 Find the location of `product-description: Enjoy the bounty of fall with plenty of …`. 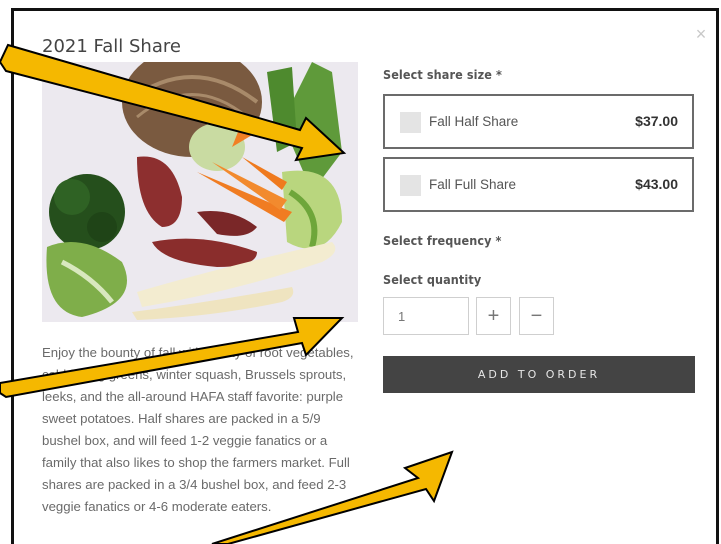

product-description: Enjoy the bounty of fall with plenty of … is located at coordinates (198, 429).